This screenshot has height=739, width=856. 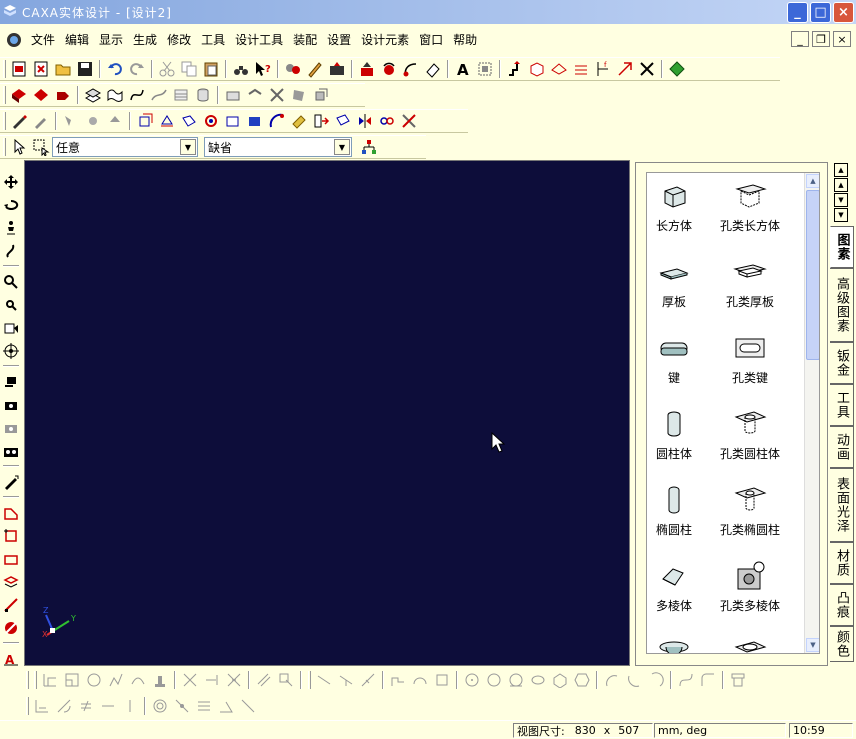 I want to click on fillet-button, so click(x=255, y=95).